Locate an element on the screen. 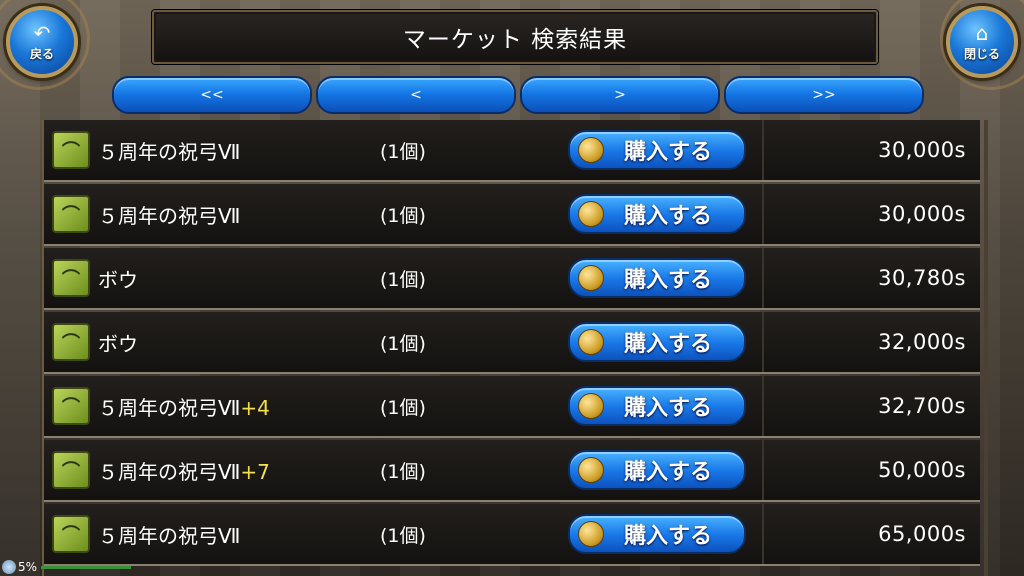  list-item: ⌒ ５周年の祝弓Ⅶ+4 (1個) 購入する 32,700s is located at coordinates (512, 407).